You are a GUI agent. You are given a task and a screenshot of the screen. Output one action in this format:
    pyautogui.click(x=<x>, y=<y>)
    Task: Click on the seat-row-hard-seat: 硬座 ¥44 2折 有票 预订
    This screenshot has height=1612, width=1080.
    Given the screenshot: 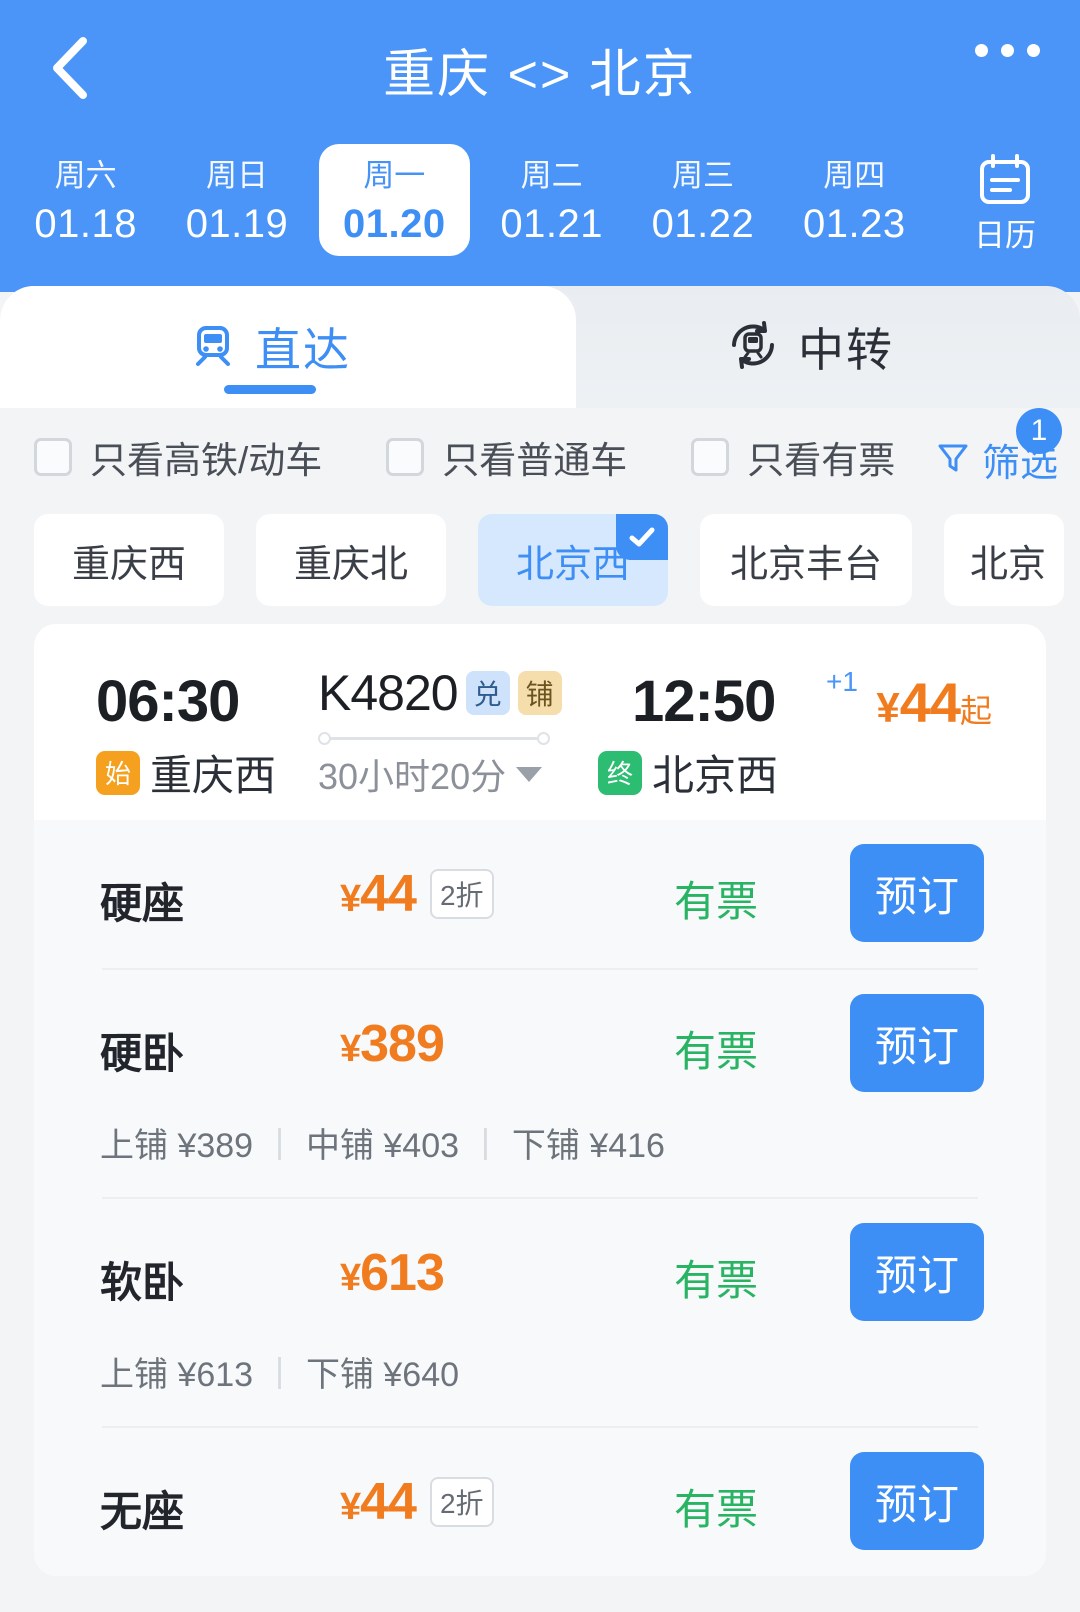 What is the action you would take?
    pyautogui.click(x=540, y=895)
    